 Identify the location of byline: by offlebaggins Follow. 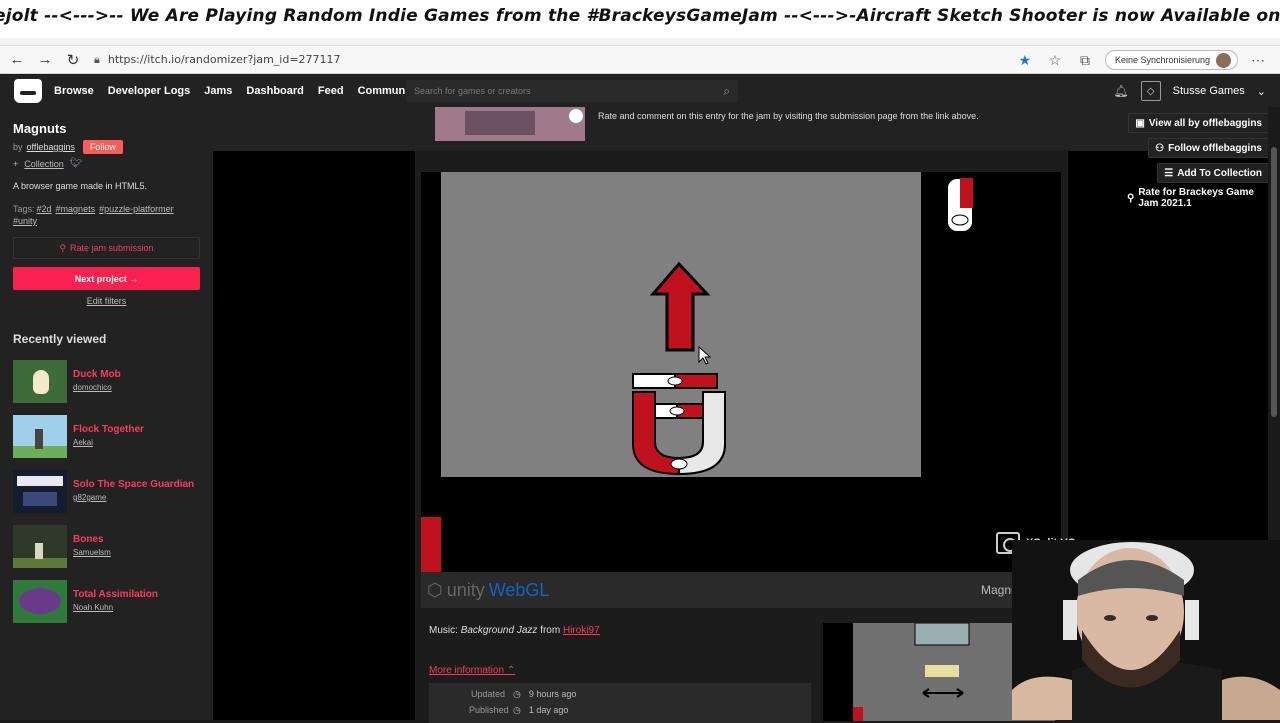
(106, 147).